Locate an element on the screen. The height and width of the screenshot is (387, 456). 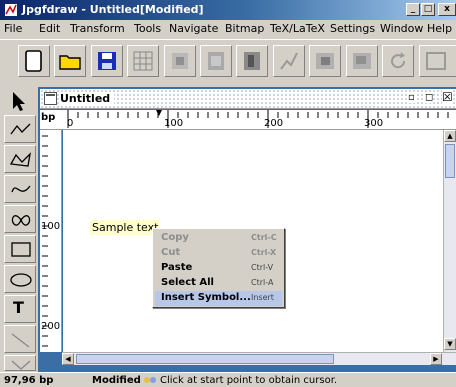
closed-curve-tool is located at coordinates (20, 219).